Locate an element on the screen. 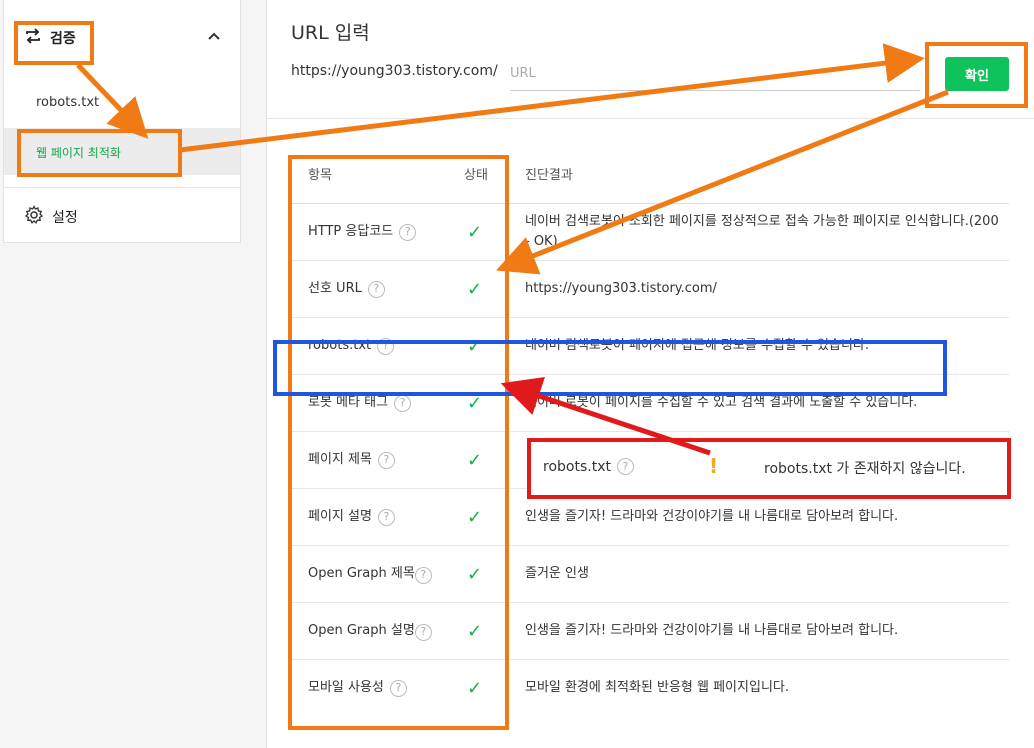 This screenshot has width=1034, height=748. url-prefix: https://young303.tistory.com/ is located at coordinates (394, 71).